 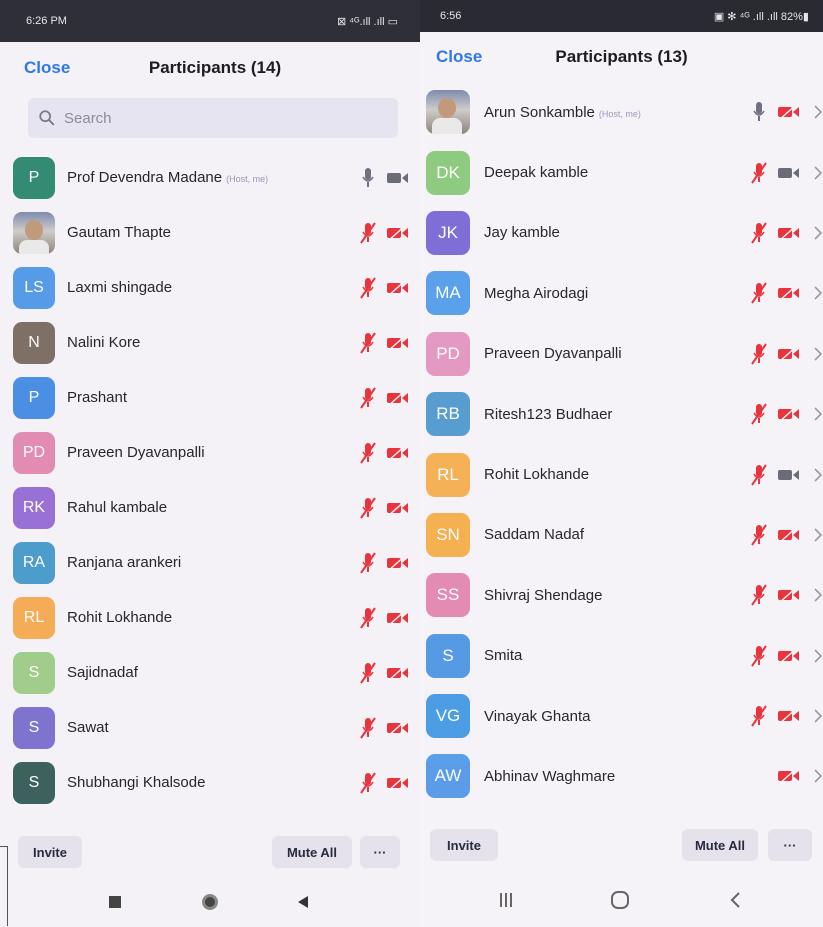 I want to click on search-box, so click(x=213, y=118).